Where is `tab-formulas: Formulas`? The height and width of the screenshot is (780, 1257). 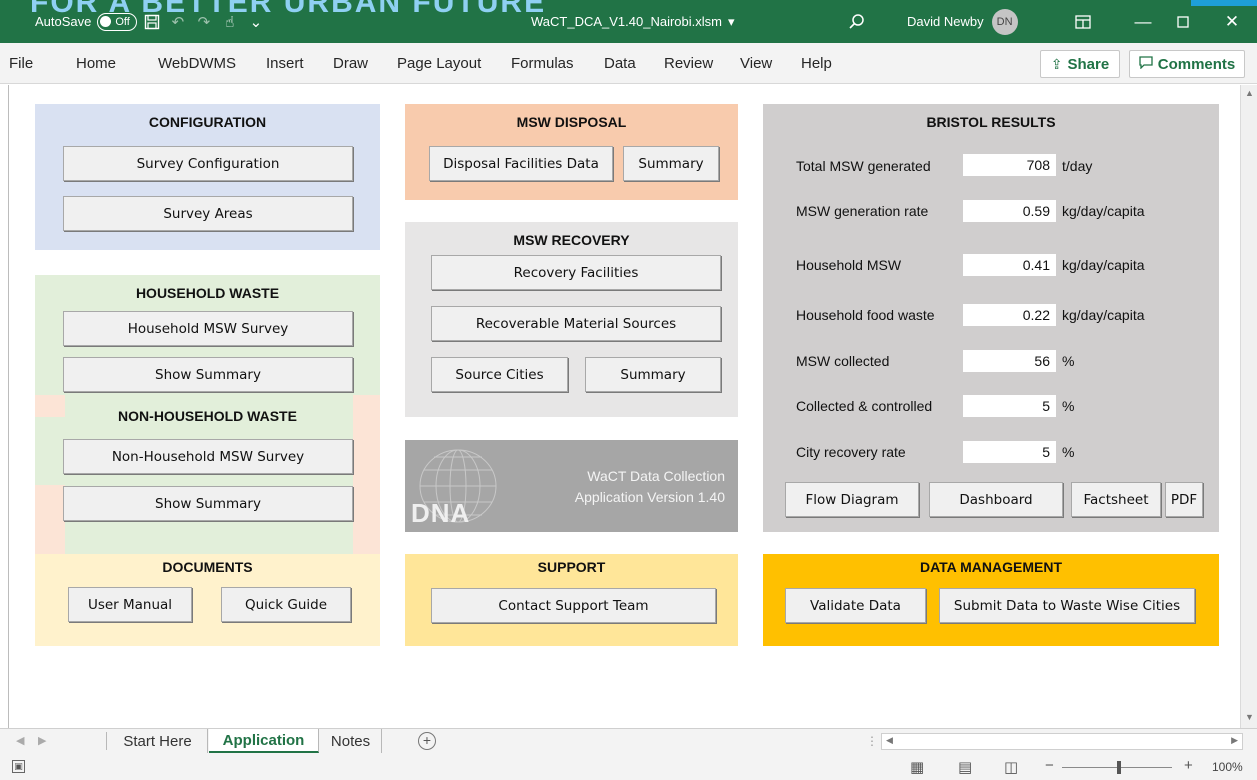
tab-formulas: Formulas is located at coordinates (542, 63).